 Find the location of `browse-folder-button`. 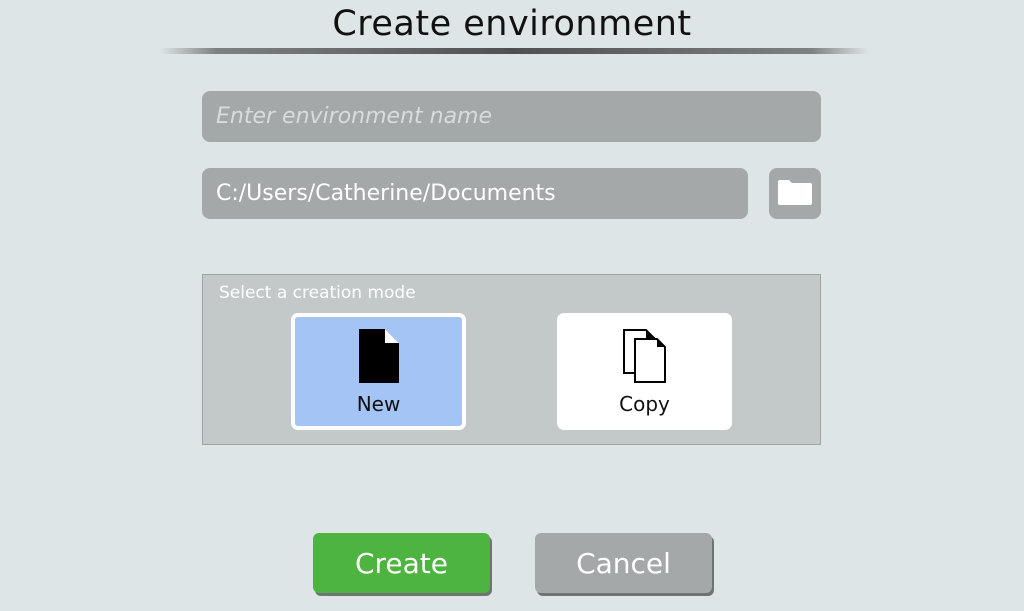

browse-folder-button is located at coordinates (795, 193).